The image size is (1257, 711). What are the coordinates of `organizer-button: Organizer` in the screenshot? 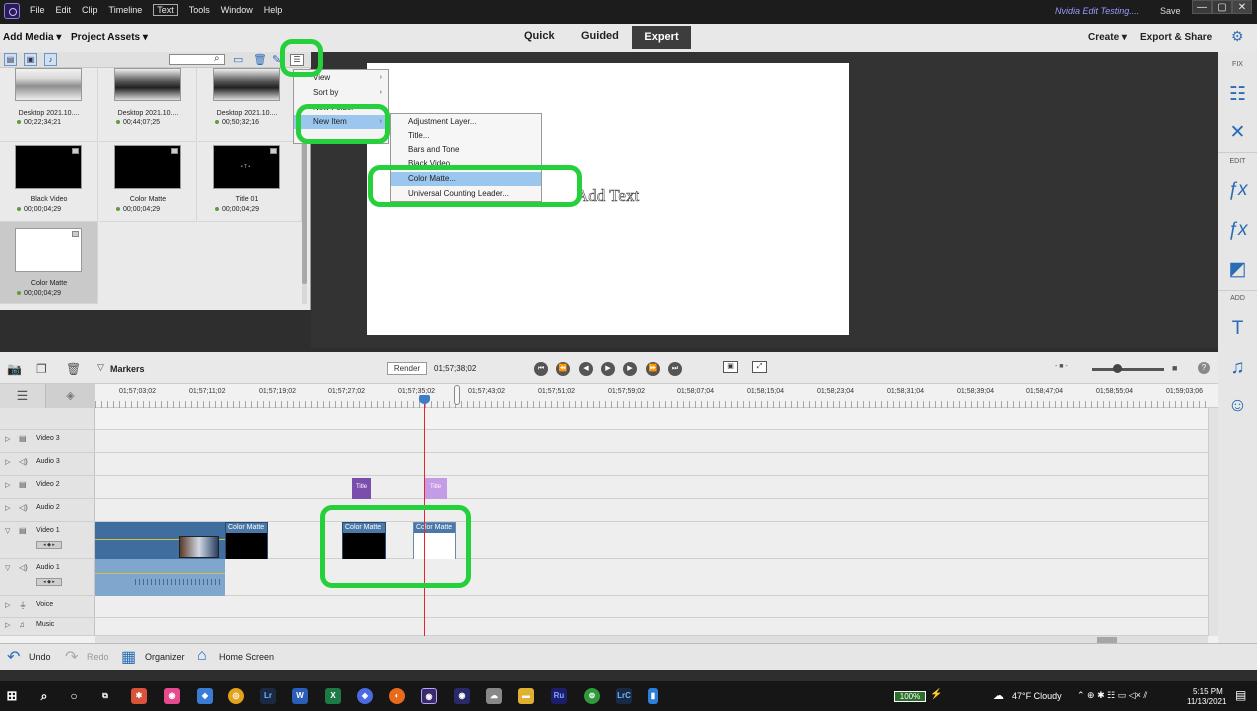 It's located at (165, 657).